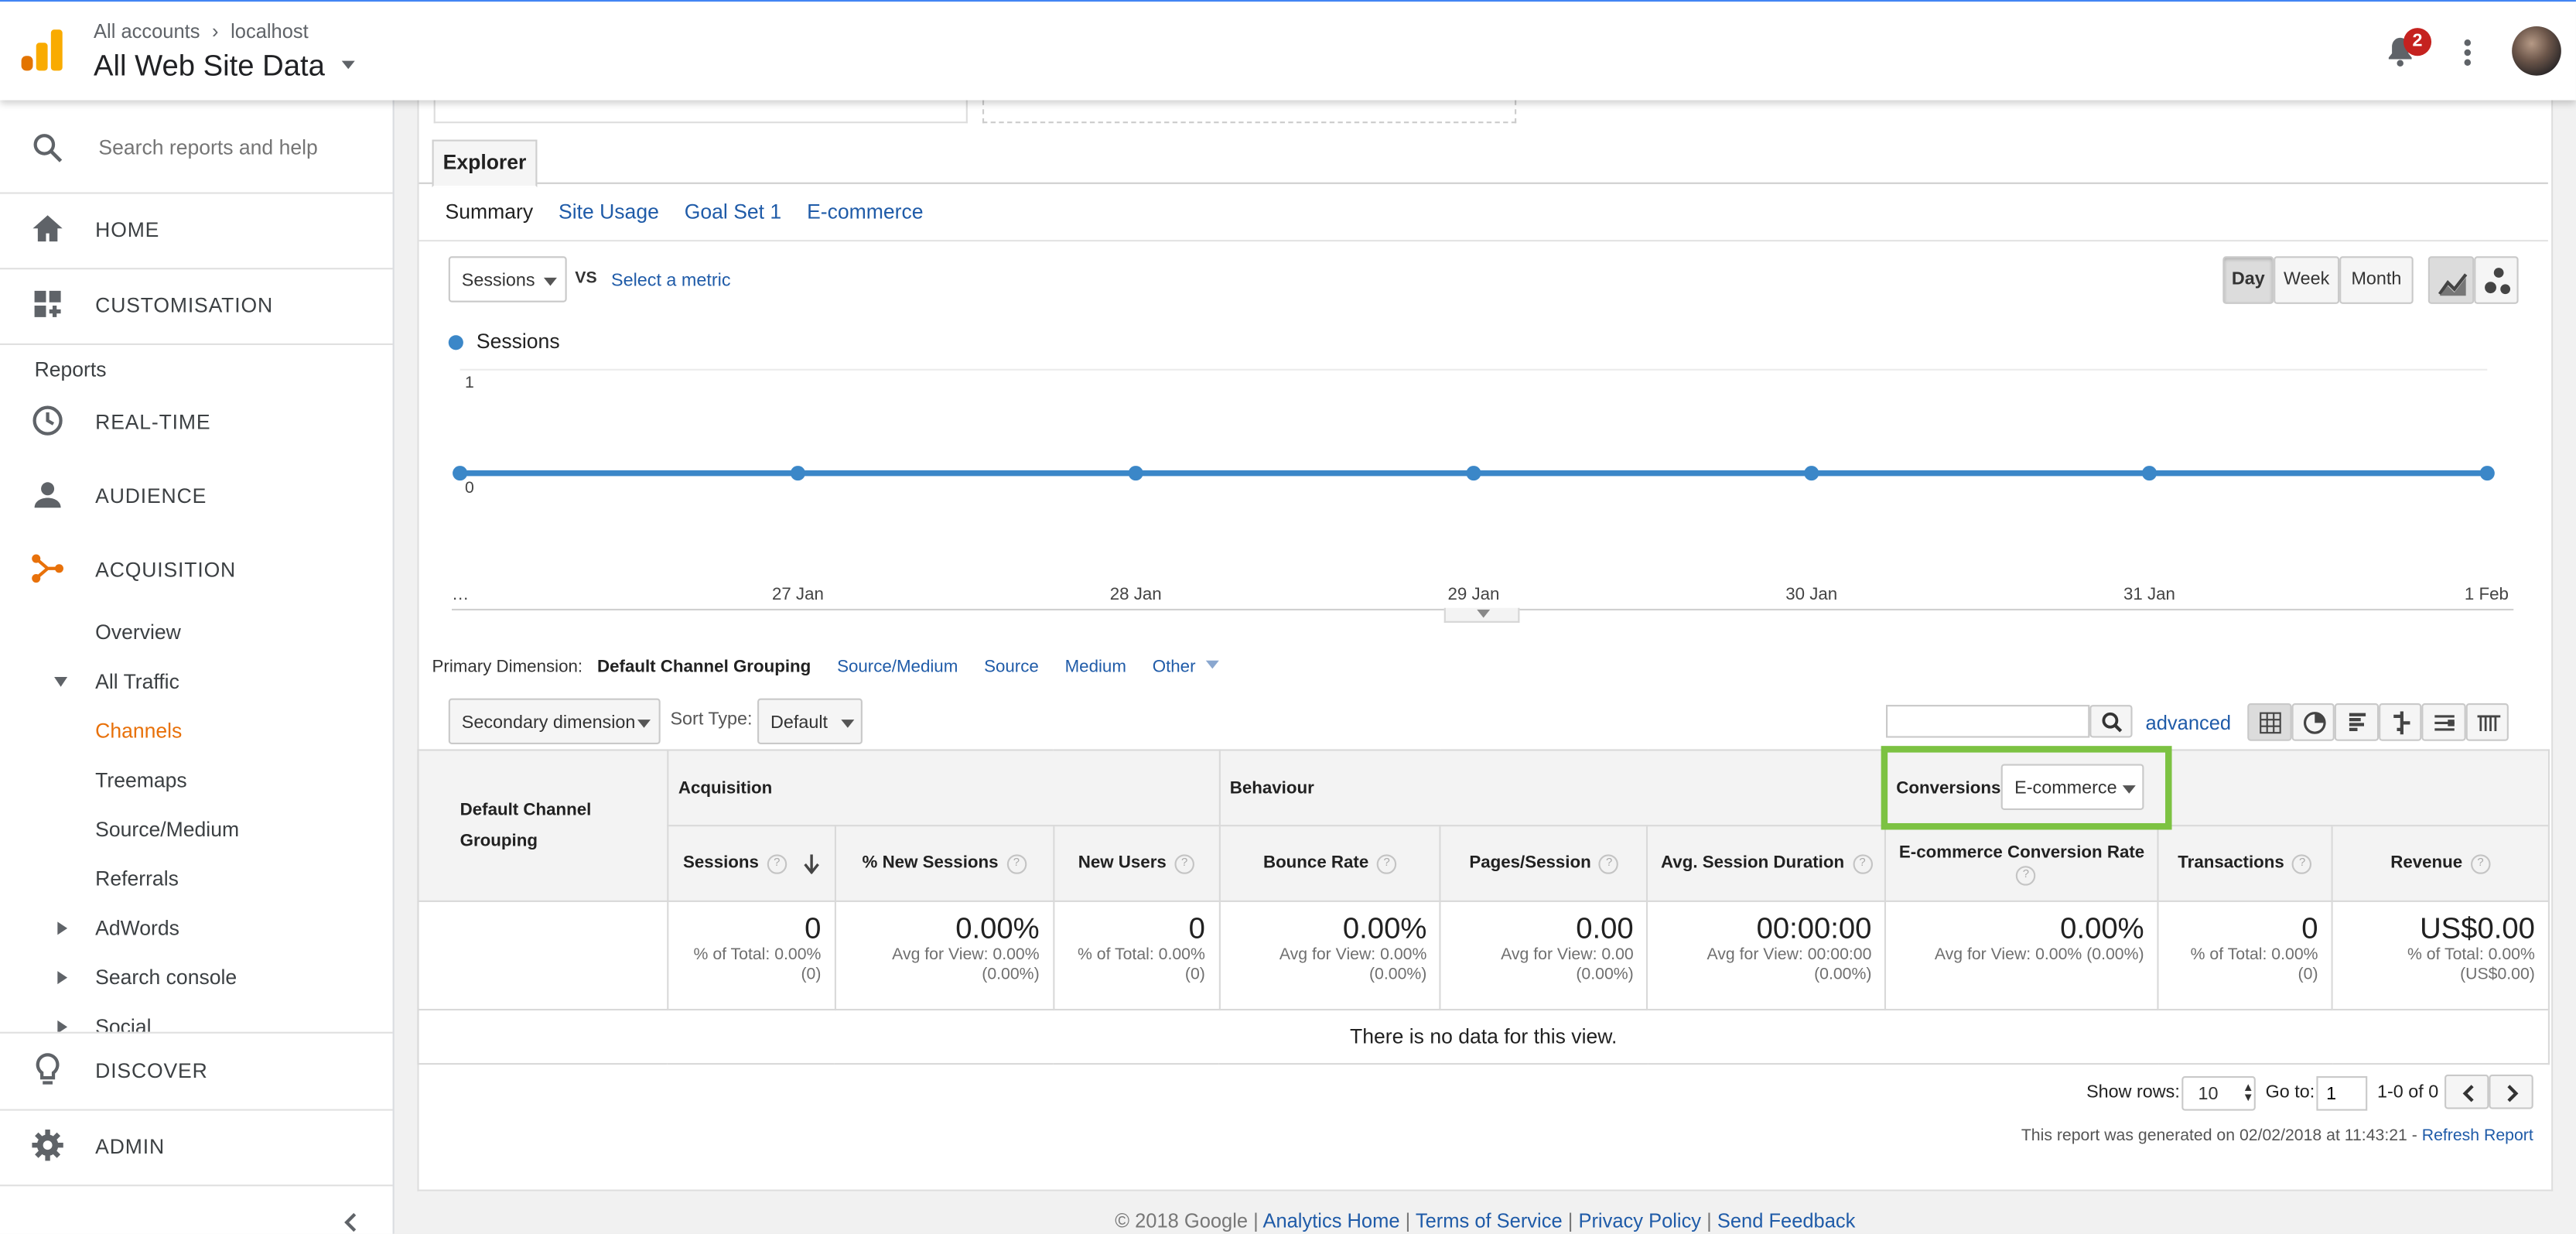 This screenshot has width=2576, height=1234. I want to click on dimension-source-medium: Source/Medium, so click(897, 666).